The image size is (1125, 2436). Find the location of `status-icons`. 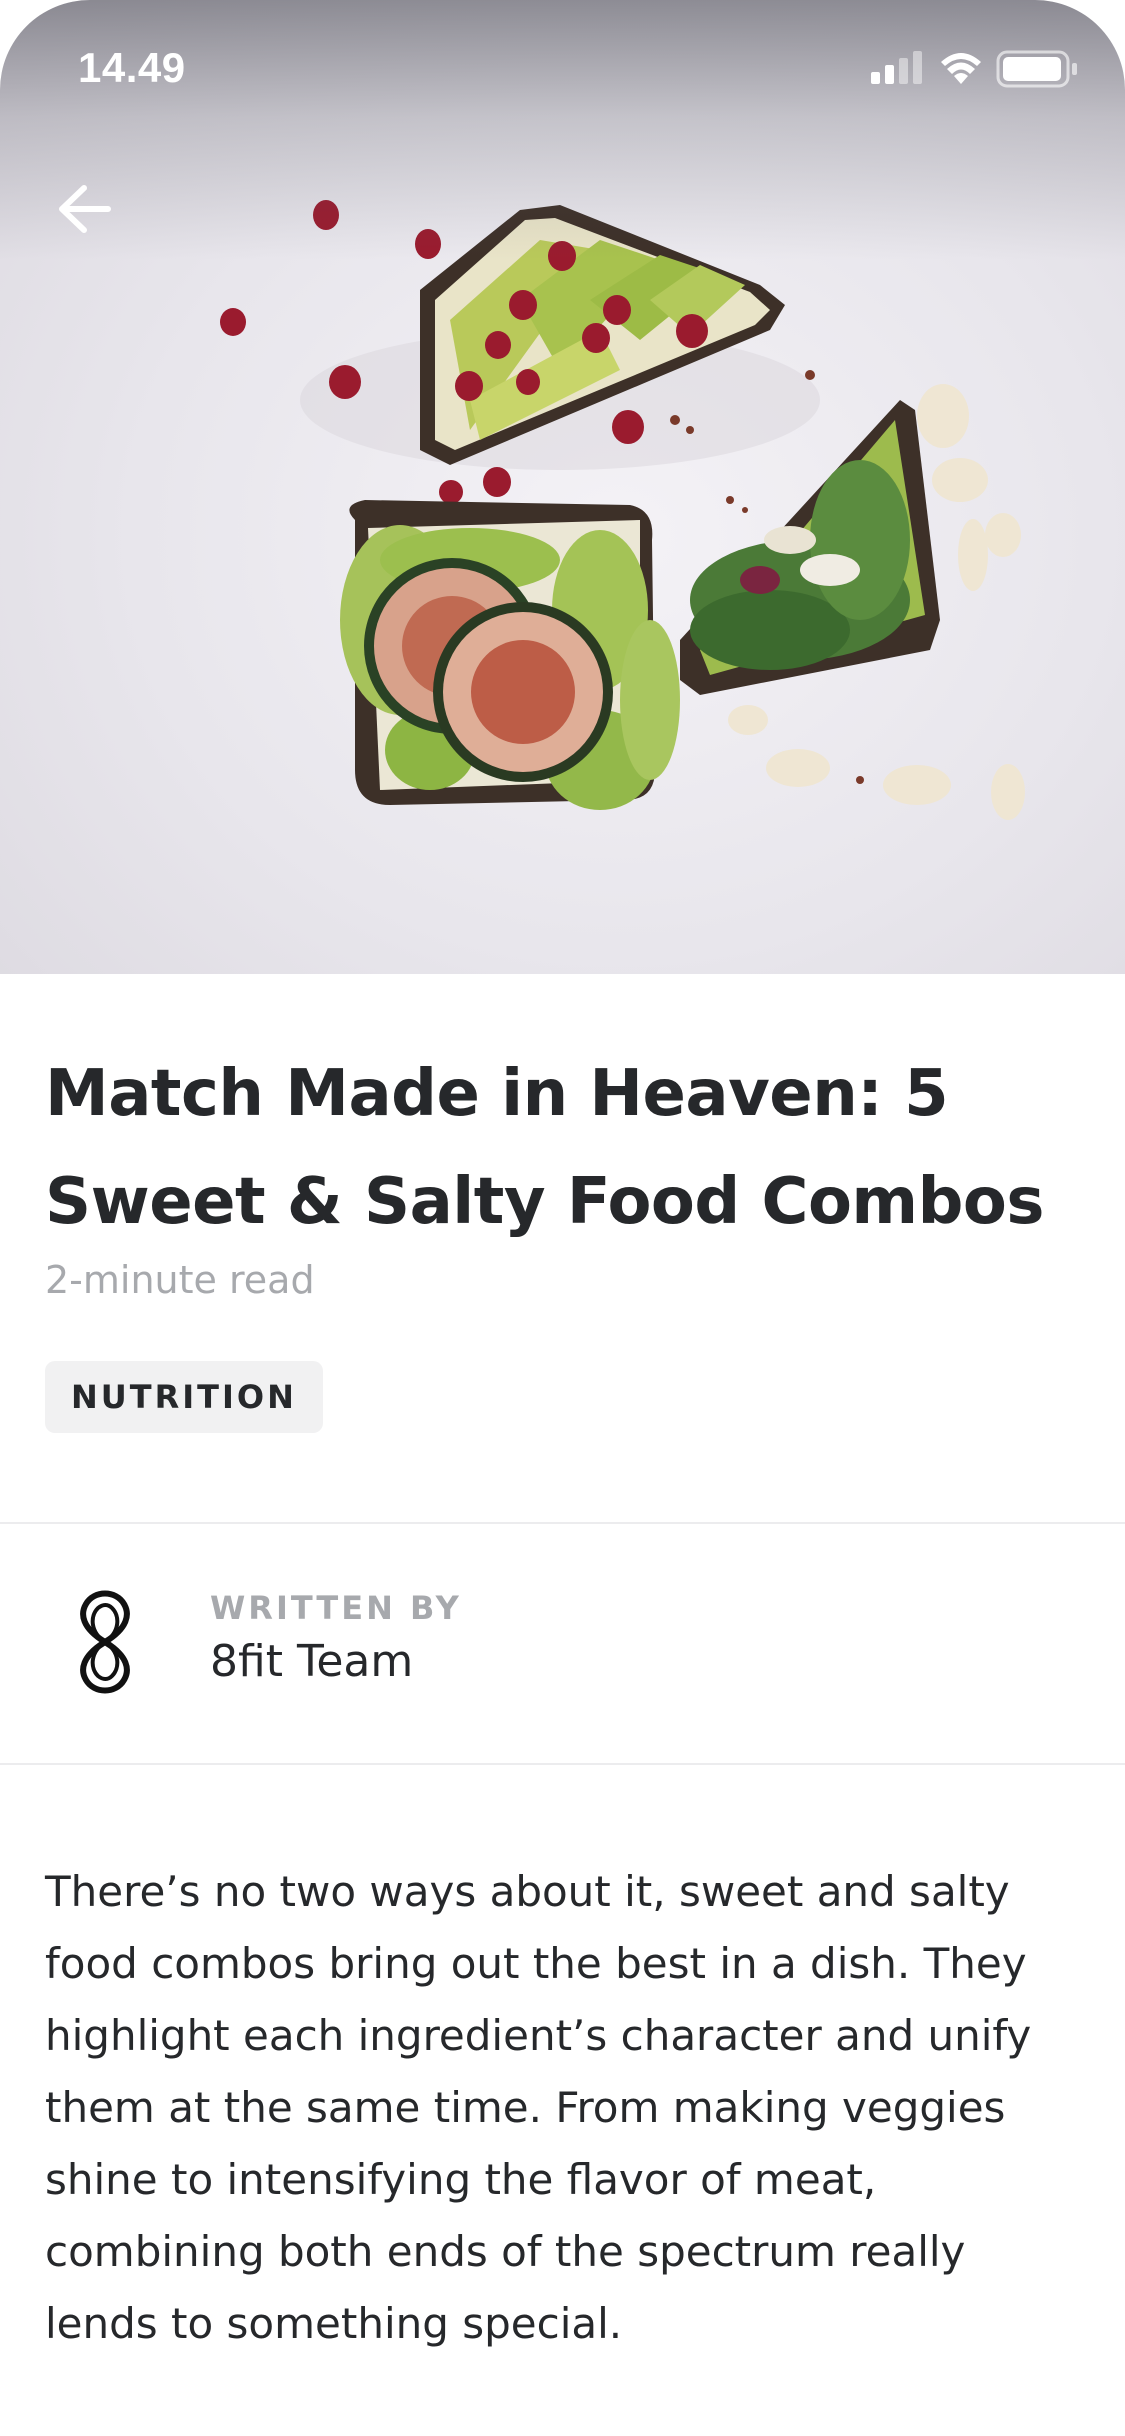

status-icons is located at coordinates (976, 70).